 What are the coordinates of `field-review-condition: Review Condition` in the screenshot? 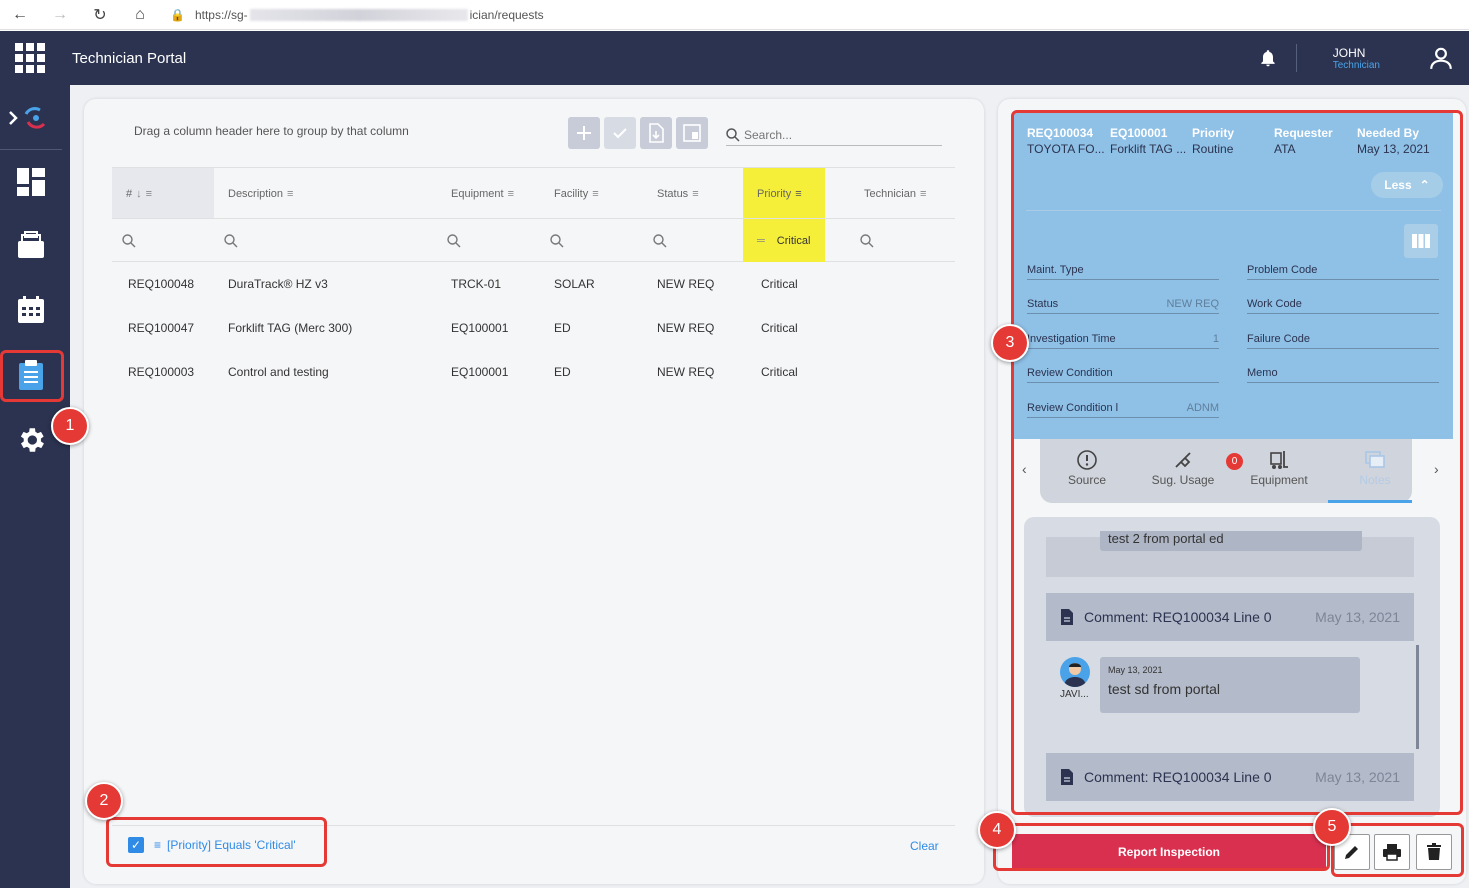 It's located at (1123, 372).